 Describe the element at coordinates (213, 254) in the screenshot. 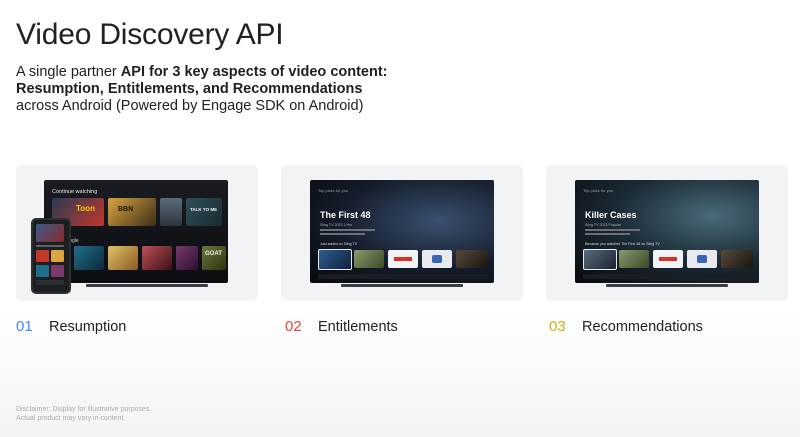

I see `tile-title-goat: GOAT` at that location.